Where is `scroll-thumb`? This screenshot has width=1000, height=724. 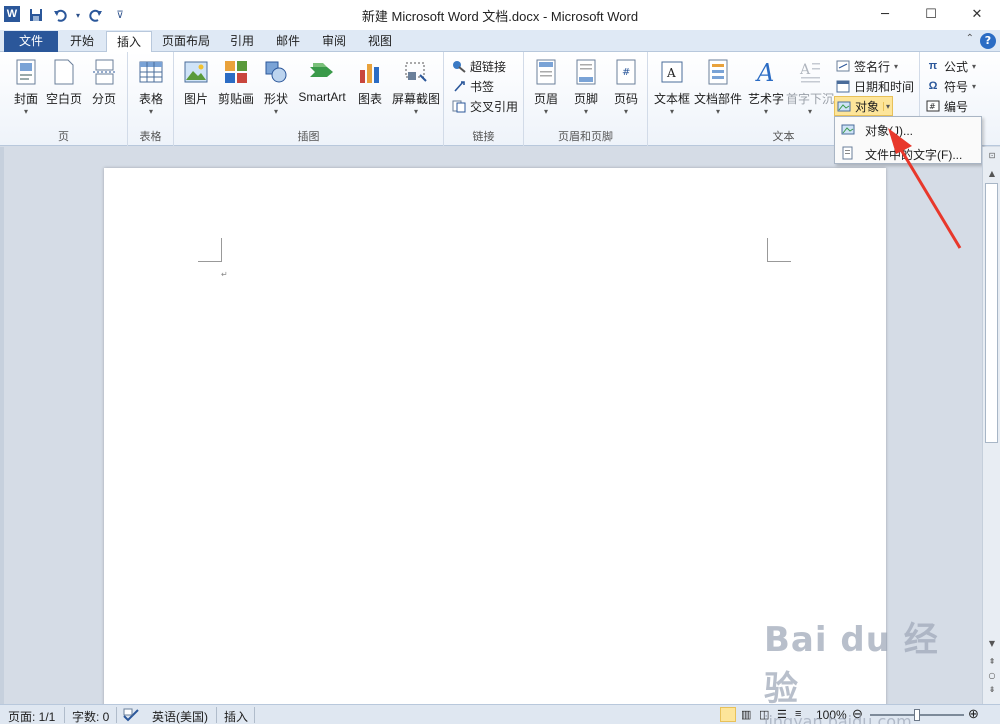
scroll-thumb is located at coordinates (991, 313).